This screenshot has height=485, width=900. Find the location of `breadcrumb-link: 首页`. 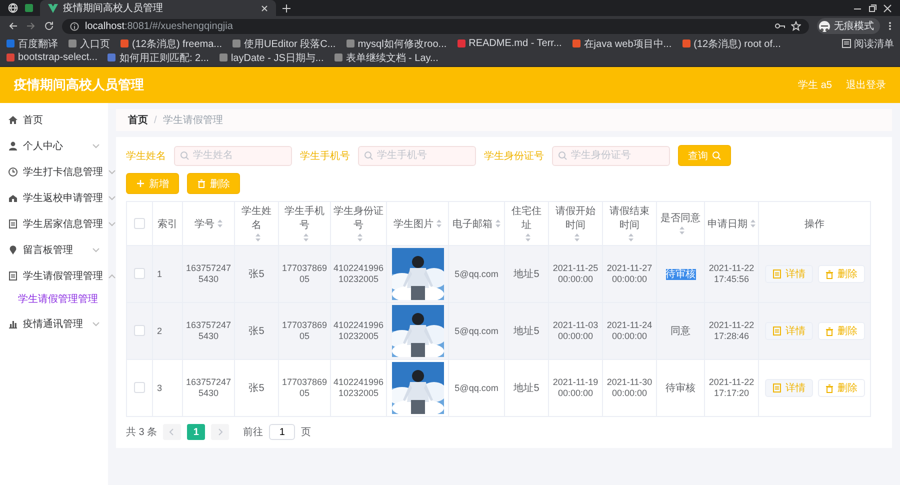

breadcrumb-link: 首页 is located at coordinates (138, 120).